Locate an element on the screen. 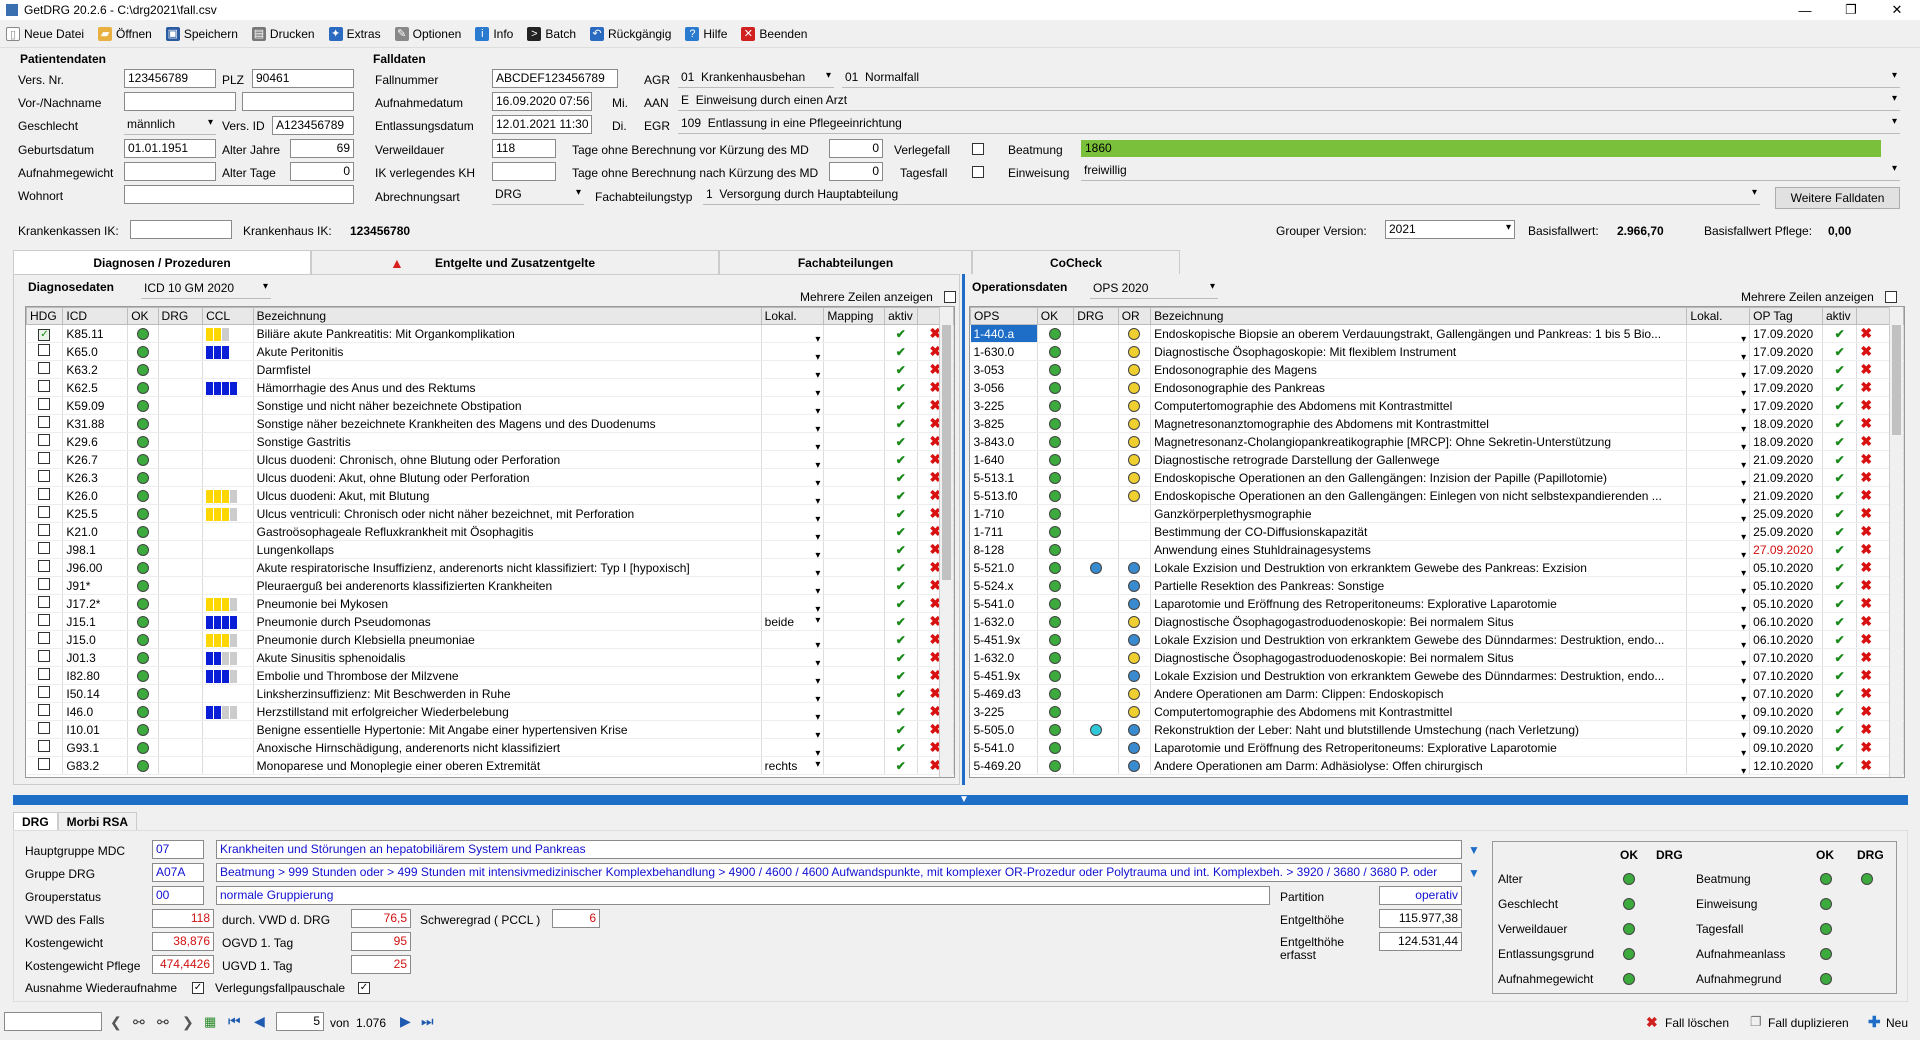 The height and width of the screenshot is (1040, 1920). ik-input is located at coordinates (524, 171).